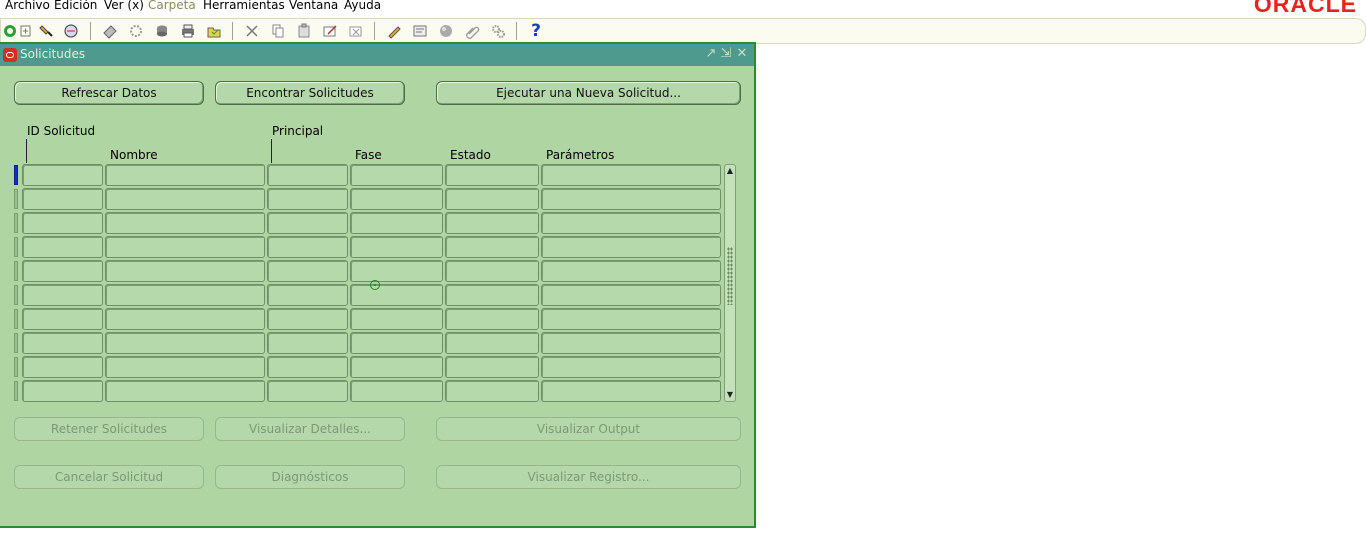  Describe the element at coordinates (27, 6) in the screenshot. I see `menu-archivo: Archivo` at that location.